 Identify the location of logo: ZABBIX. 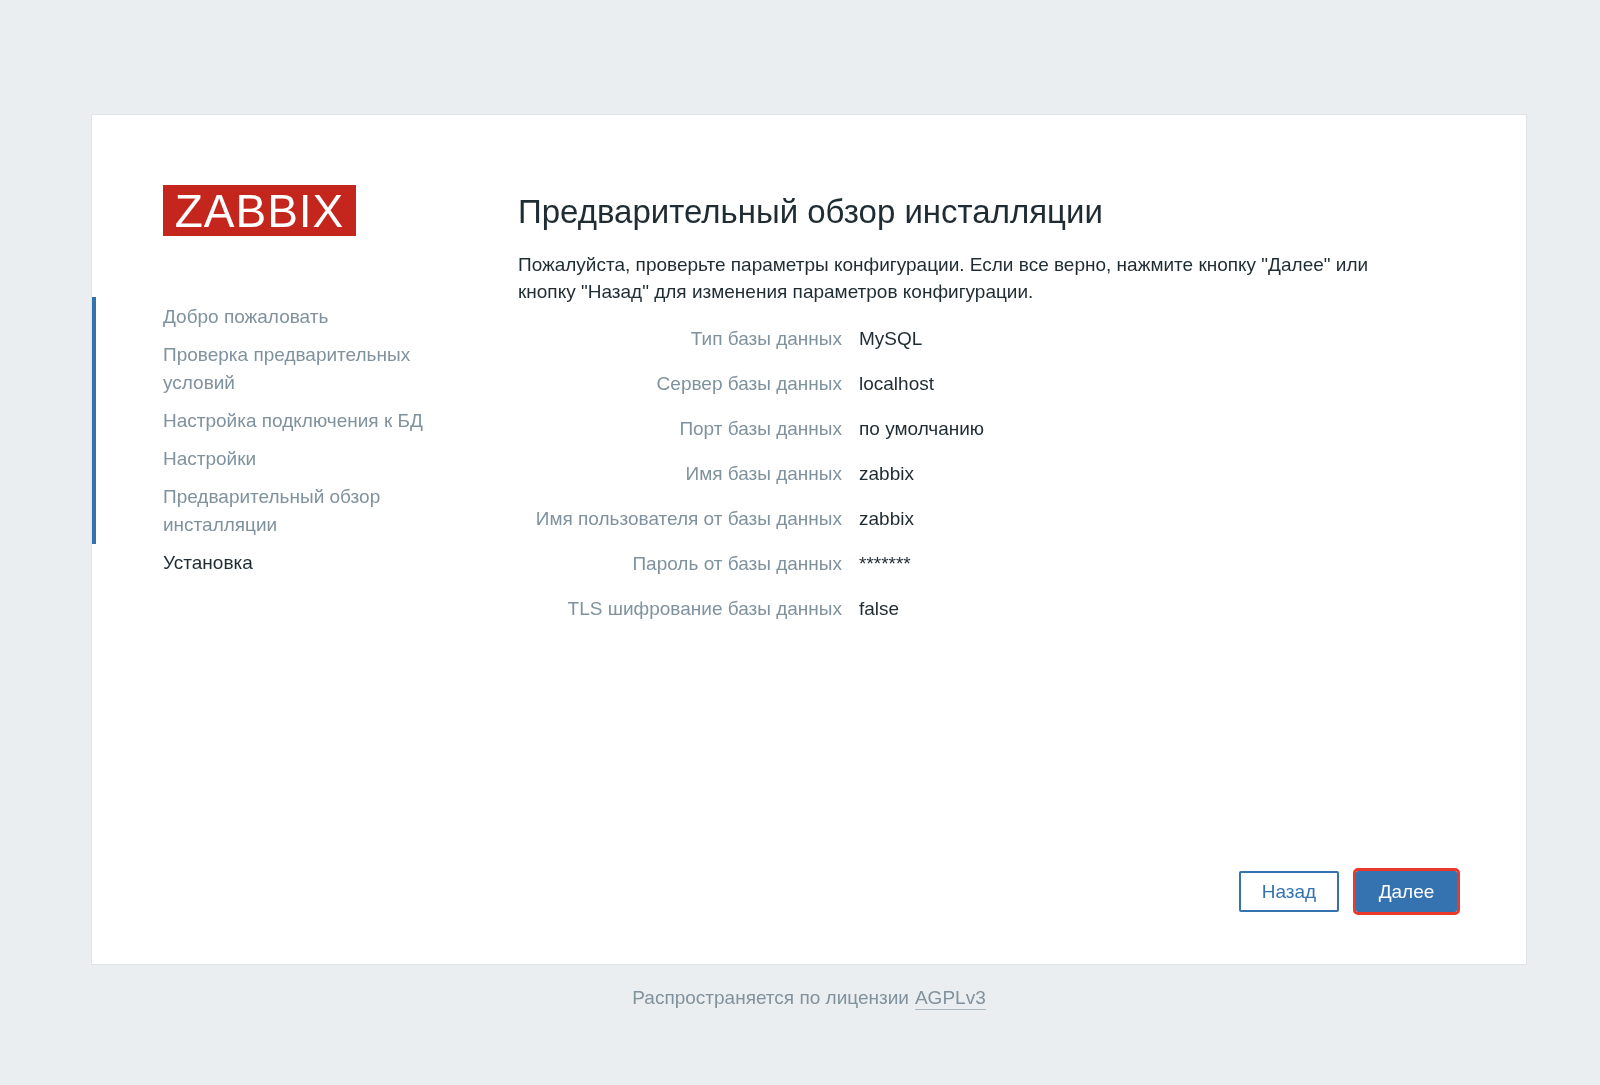
(259, 210).